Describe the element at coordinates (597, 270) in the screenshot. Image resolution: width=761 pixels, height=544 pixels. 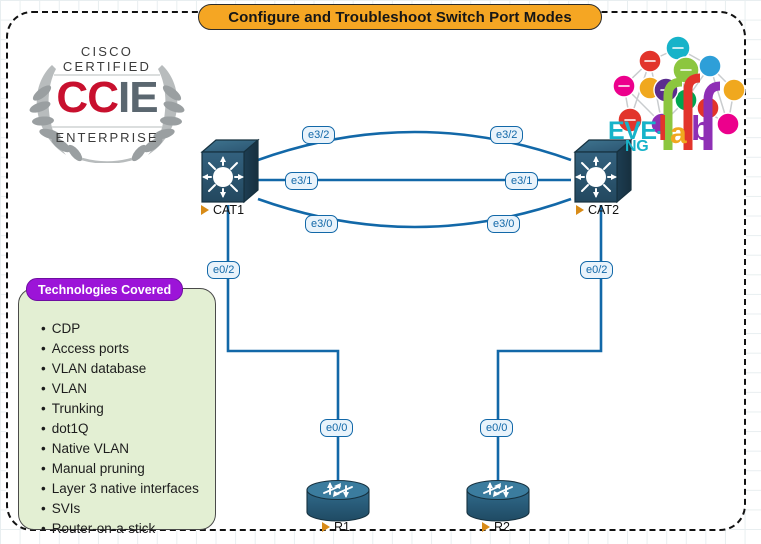
I see `interface-label-cat2-e0-2: e0/2` at that location.